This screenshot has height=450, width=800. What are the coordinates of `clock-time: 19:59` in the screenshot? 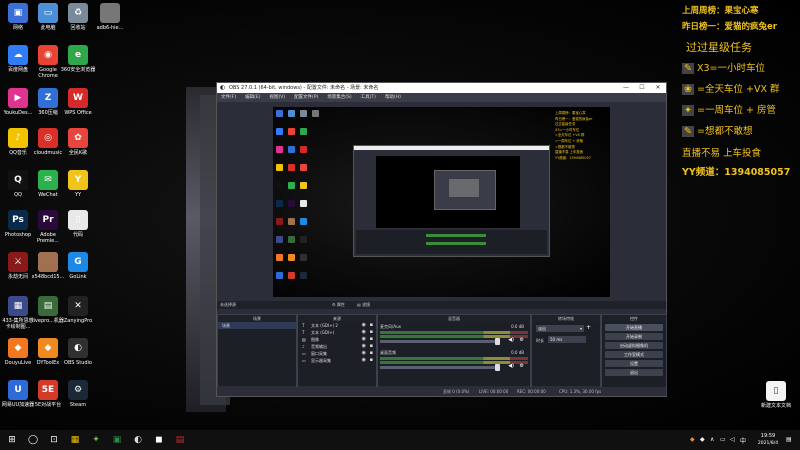 It's located at (768, 436).